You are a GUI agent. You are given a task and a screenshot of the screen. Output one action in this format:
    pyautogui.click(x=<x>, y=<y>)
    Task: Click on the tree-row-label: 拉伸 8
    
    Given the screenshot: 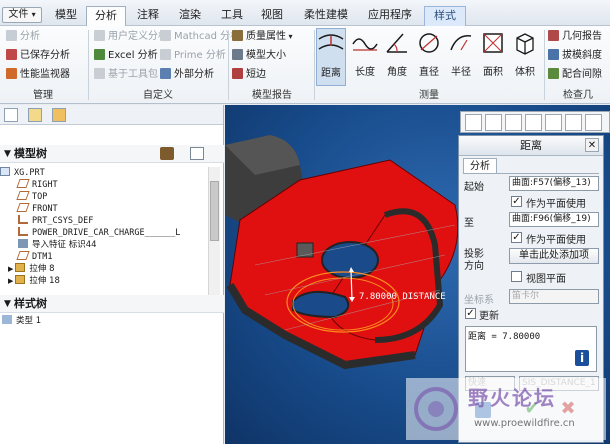 What is the action you would take?
    pyautogui.click(x=42, y=269)
    